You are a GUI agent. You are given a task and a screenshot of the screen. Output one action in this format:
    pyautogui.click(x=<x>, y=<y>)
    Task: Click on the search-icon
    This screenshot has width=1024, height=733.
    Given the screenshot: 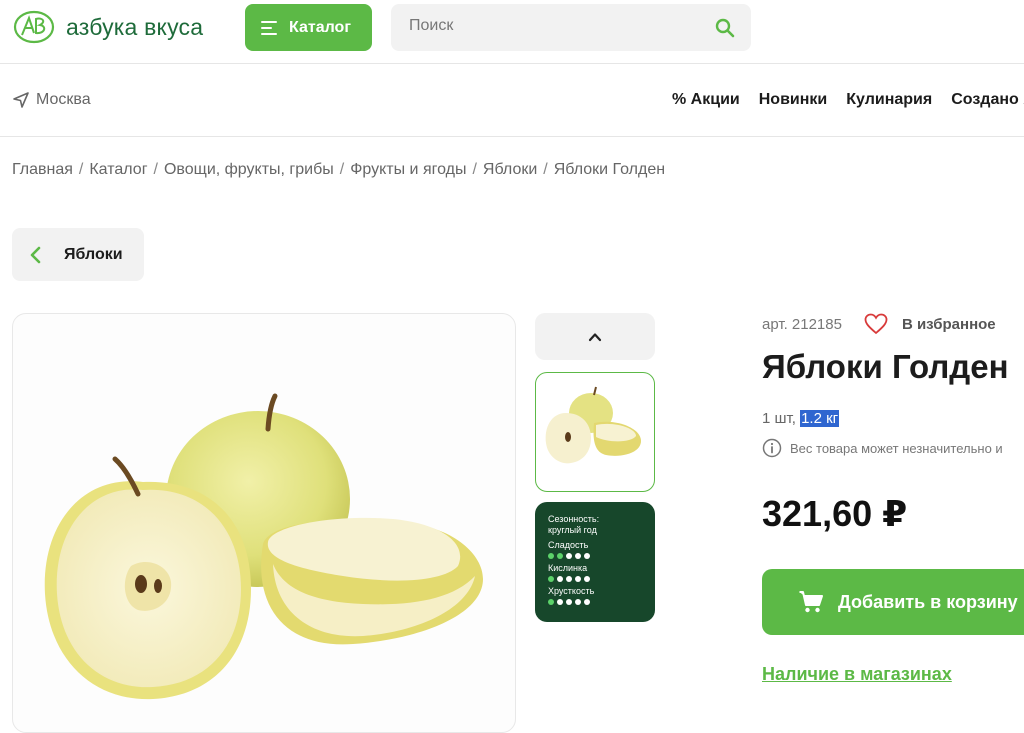 What is the action you would take?
    pyautogui.click(x=725, y=28)
    